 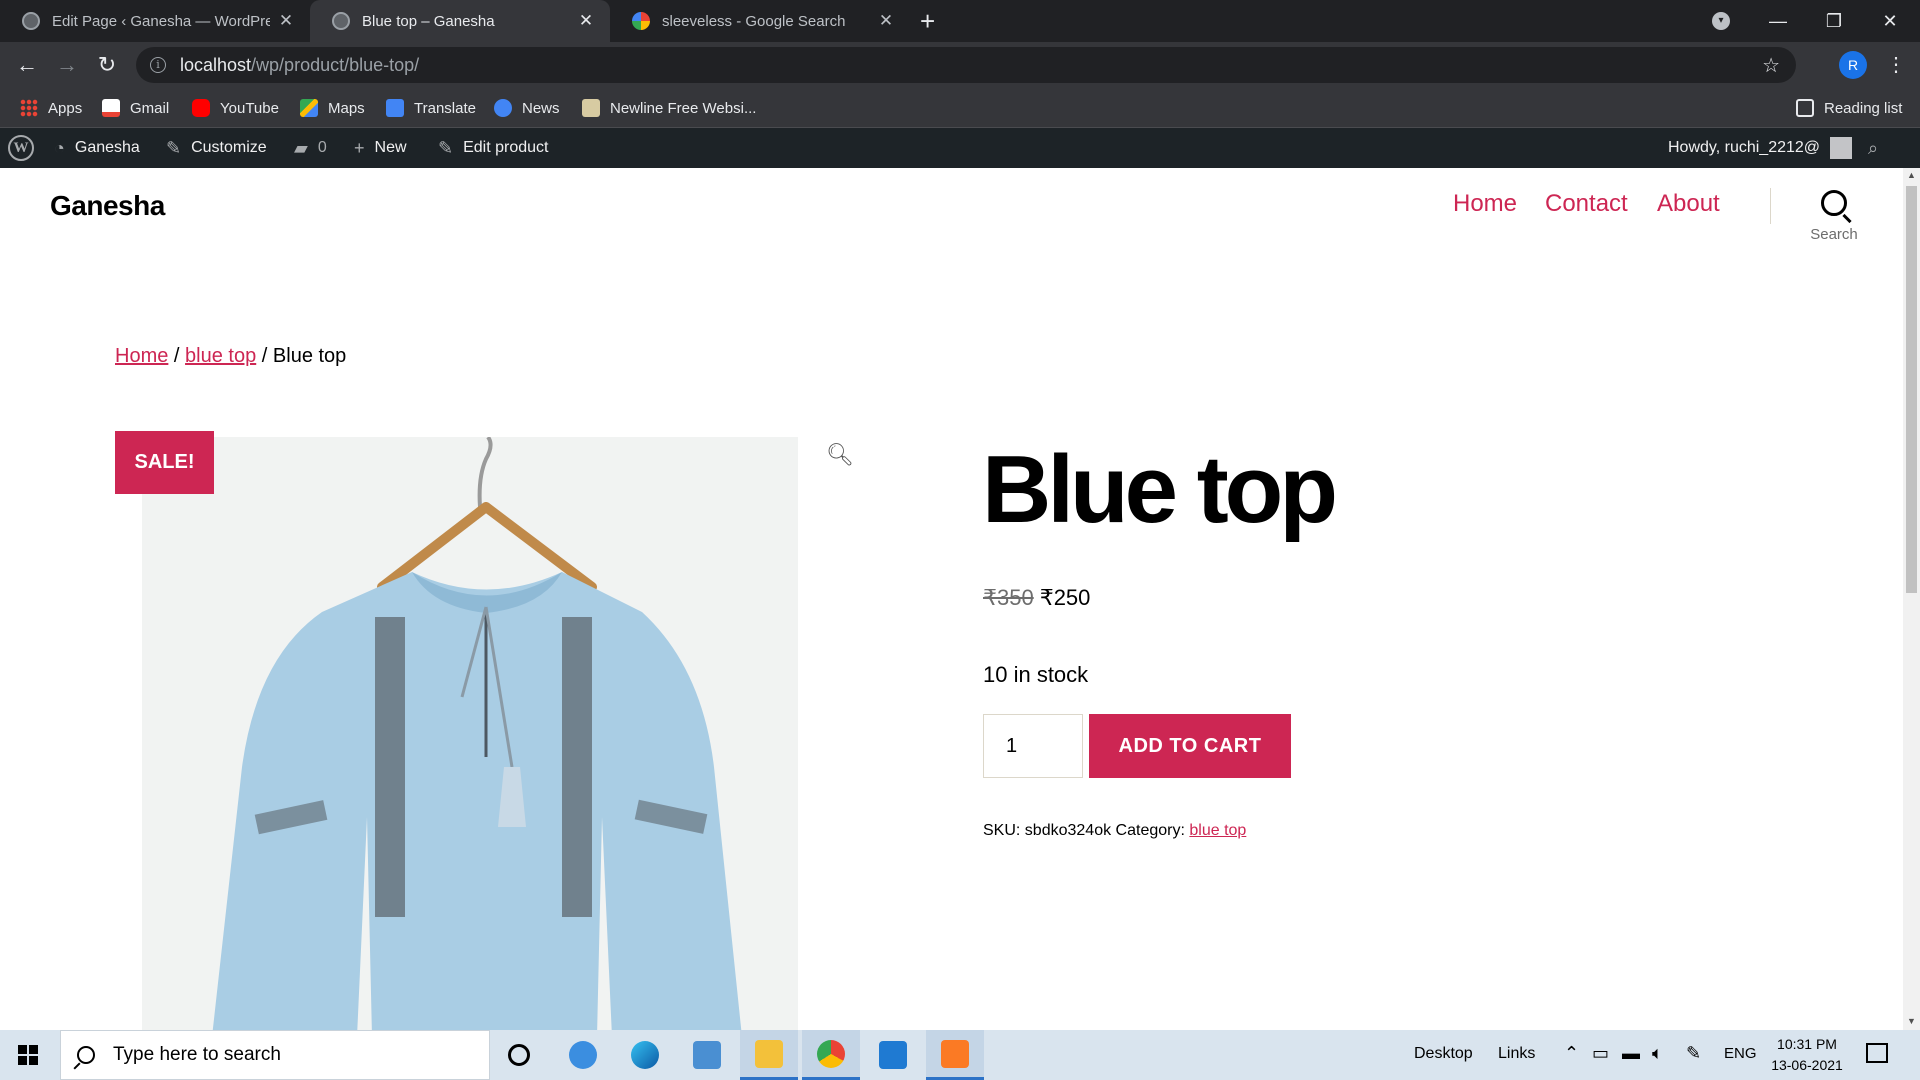 I want to click on quantity-input, so click(x=1033, y=746).